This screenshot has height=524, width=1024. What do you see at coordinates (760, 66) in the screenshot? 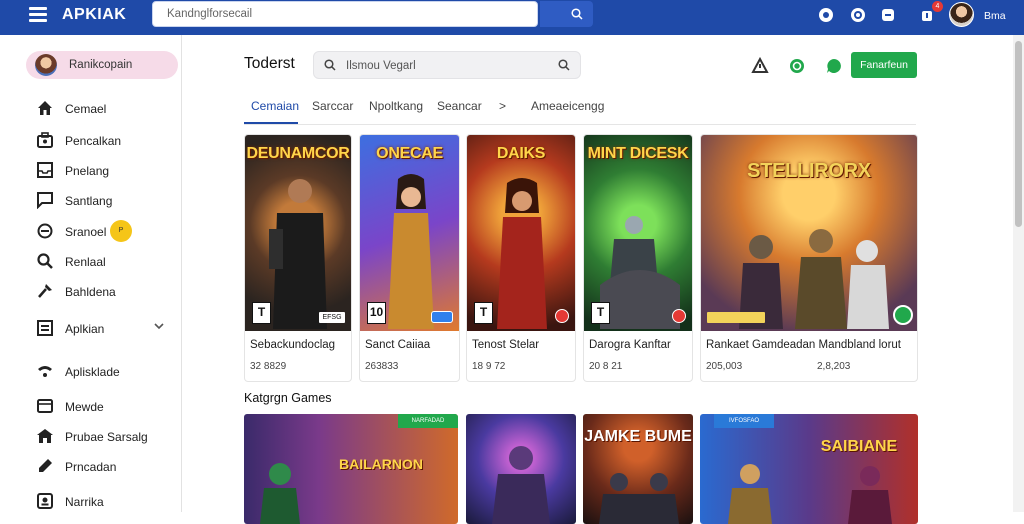
I see `alert-icon` at bounding box center [760, 66].